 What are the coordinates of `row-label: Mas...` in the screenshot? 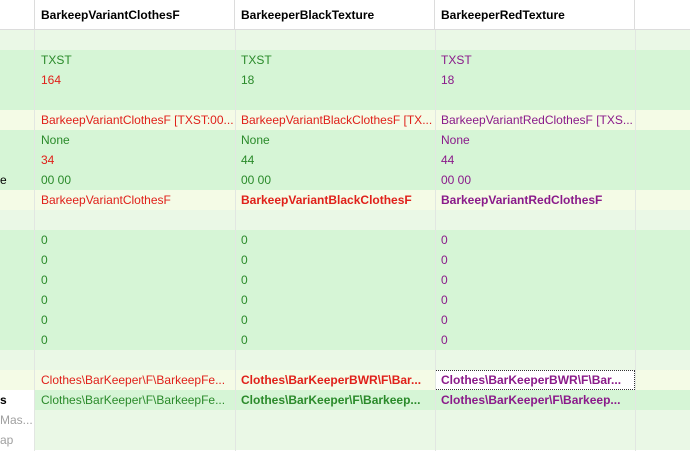 It's located at (17, 420).